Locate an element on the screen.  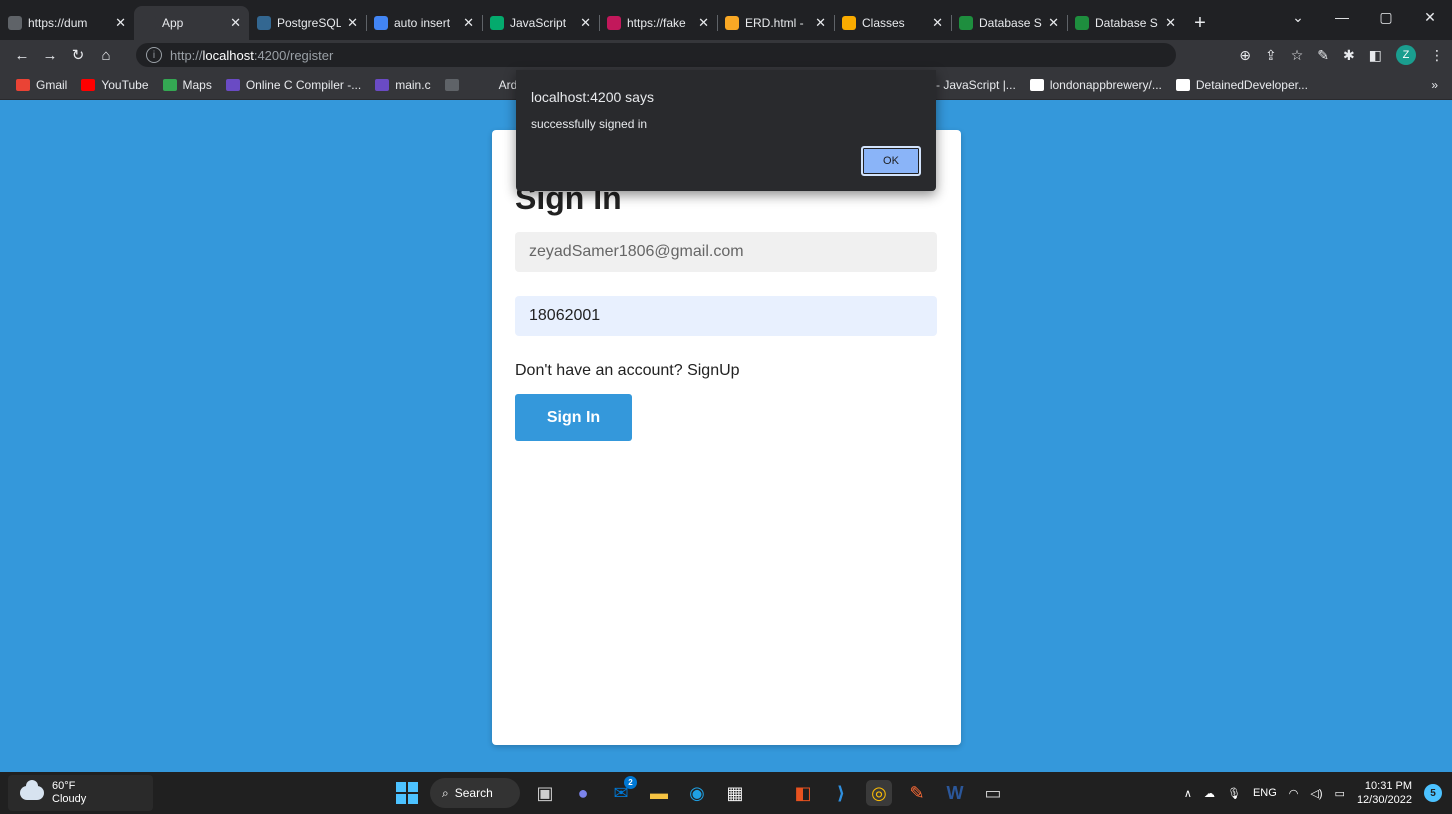
bookmark-item: Ard is located at coordinates (497, 85).